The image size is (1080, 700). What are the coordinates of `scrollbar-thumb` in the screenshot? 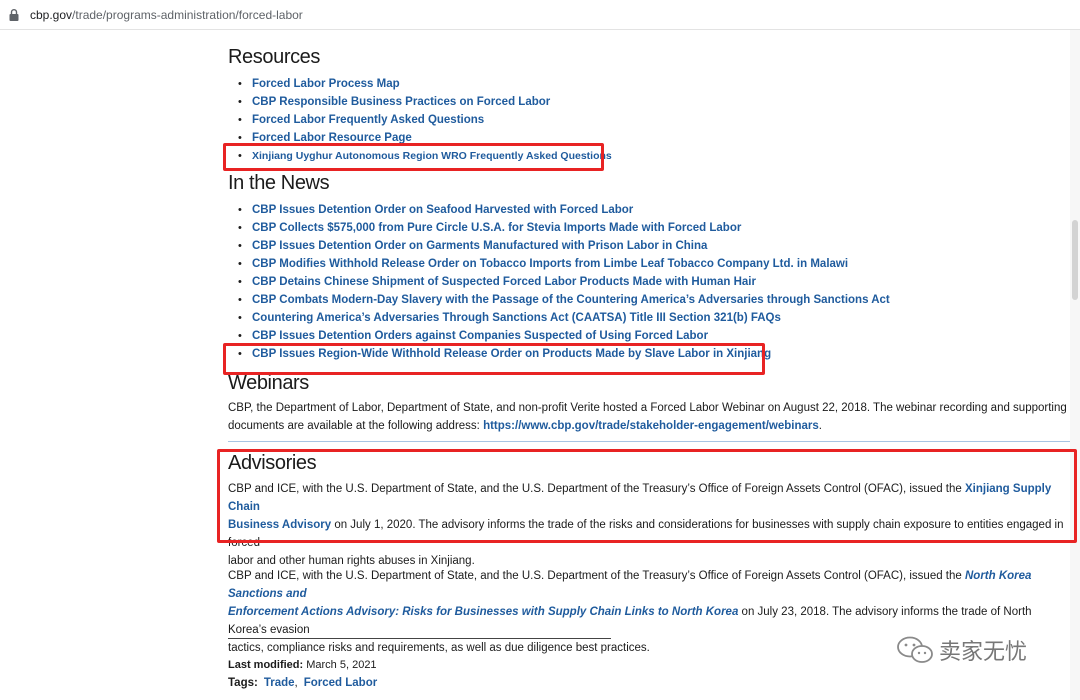 It's located at (1075, 260).